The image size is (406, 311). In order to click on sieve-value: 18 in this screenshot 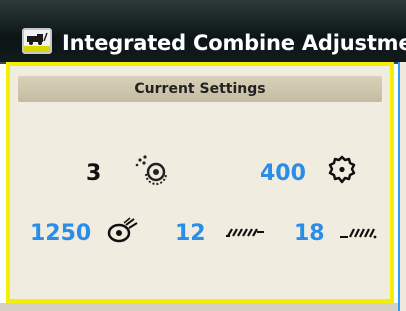, I will do `click(309, 233)`.